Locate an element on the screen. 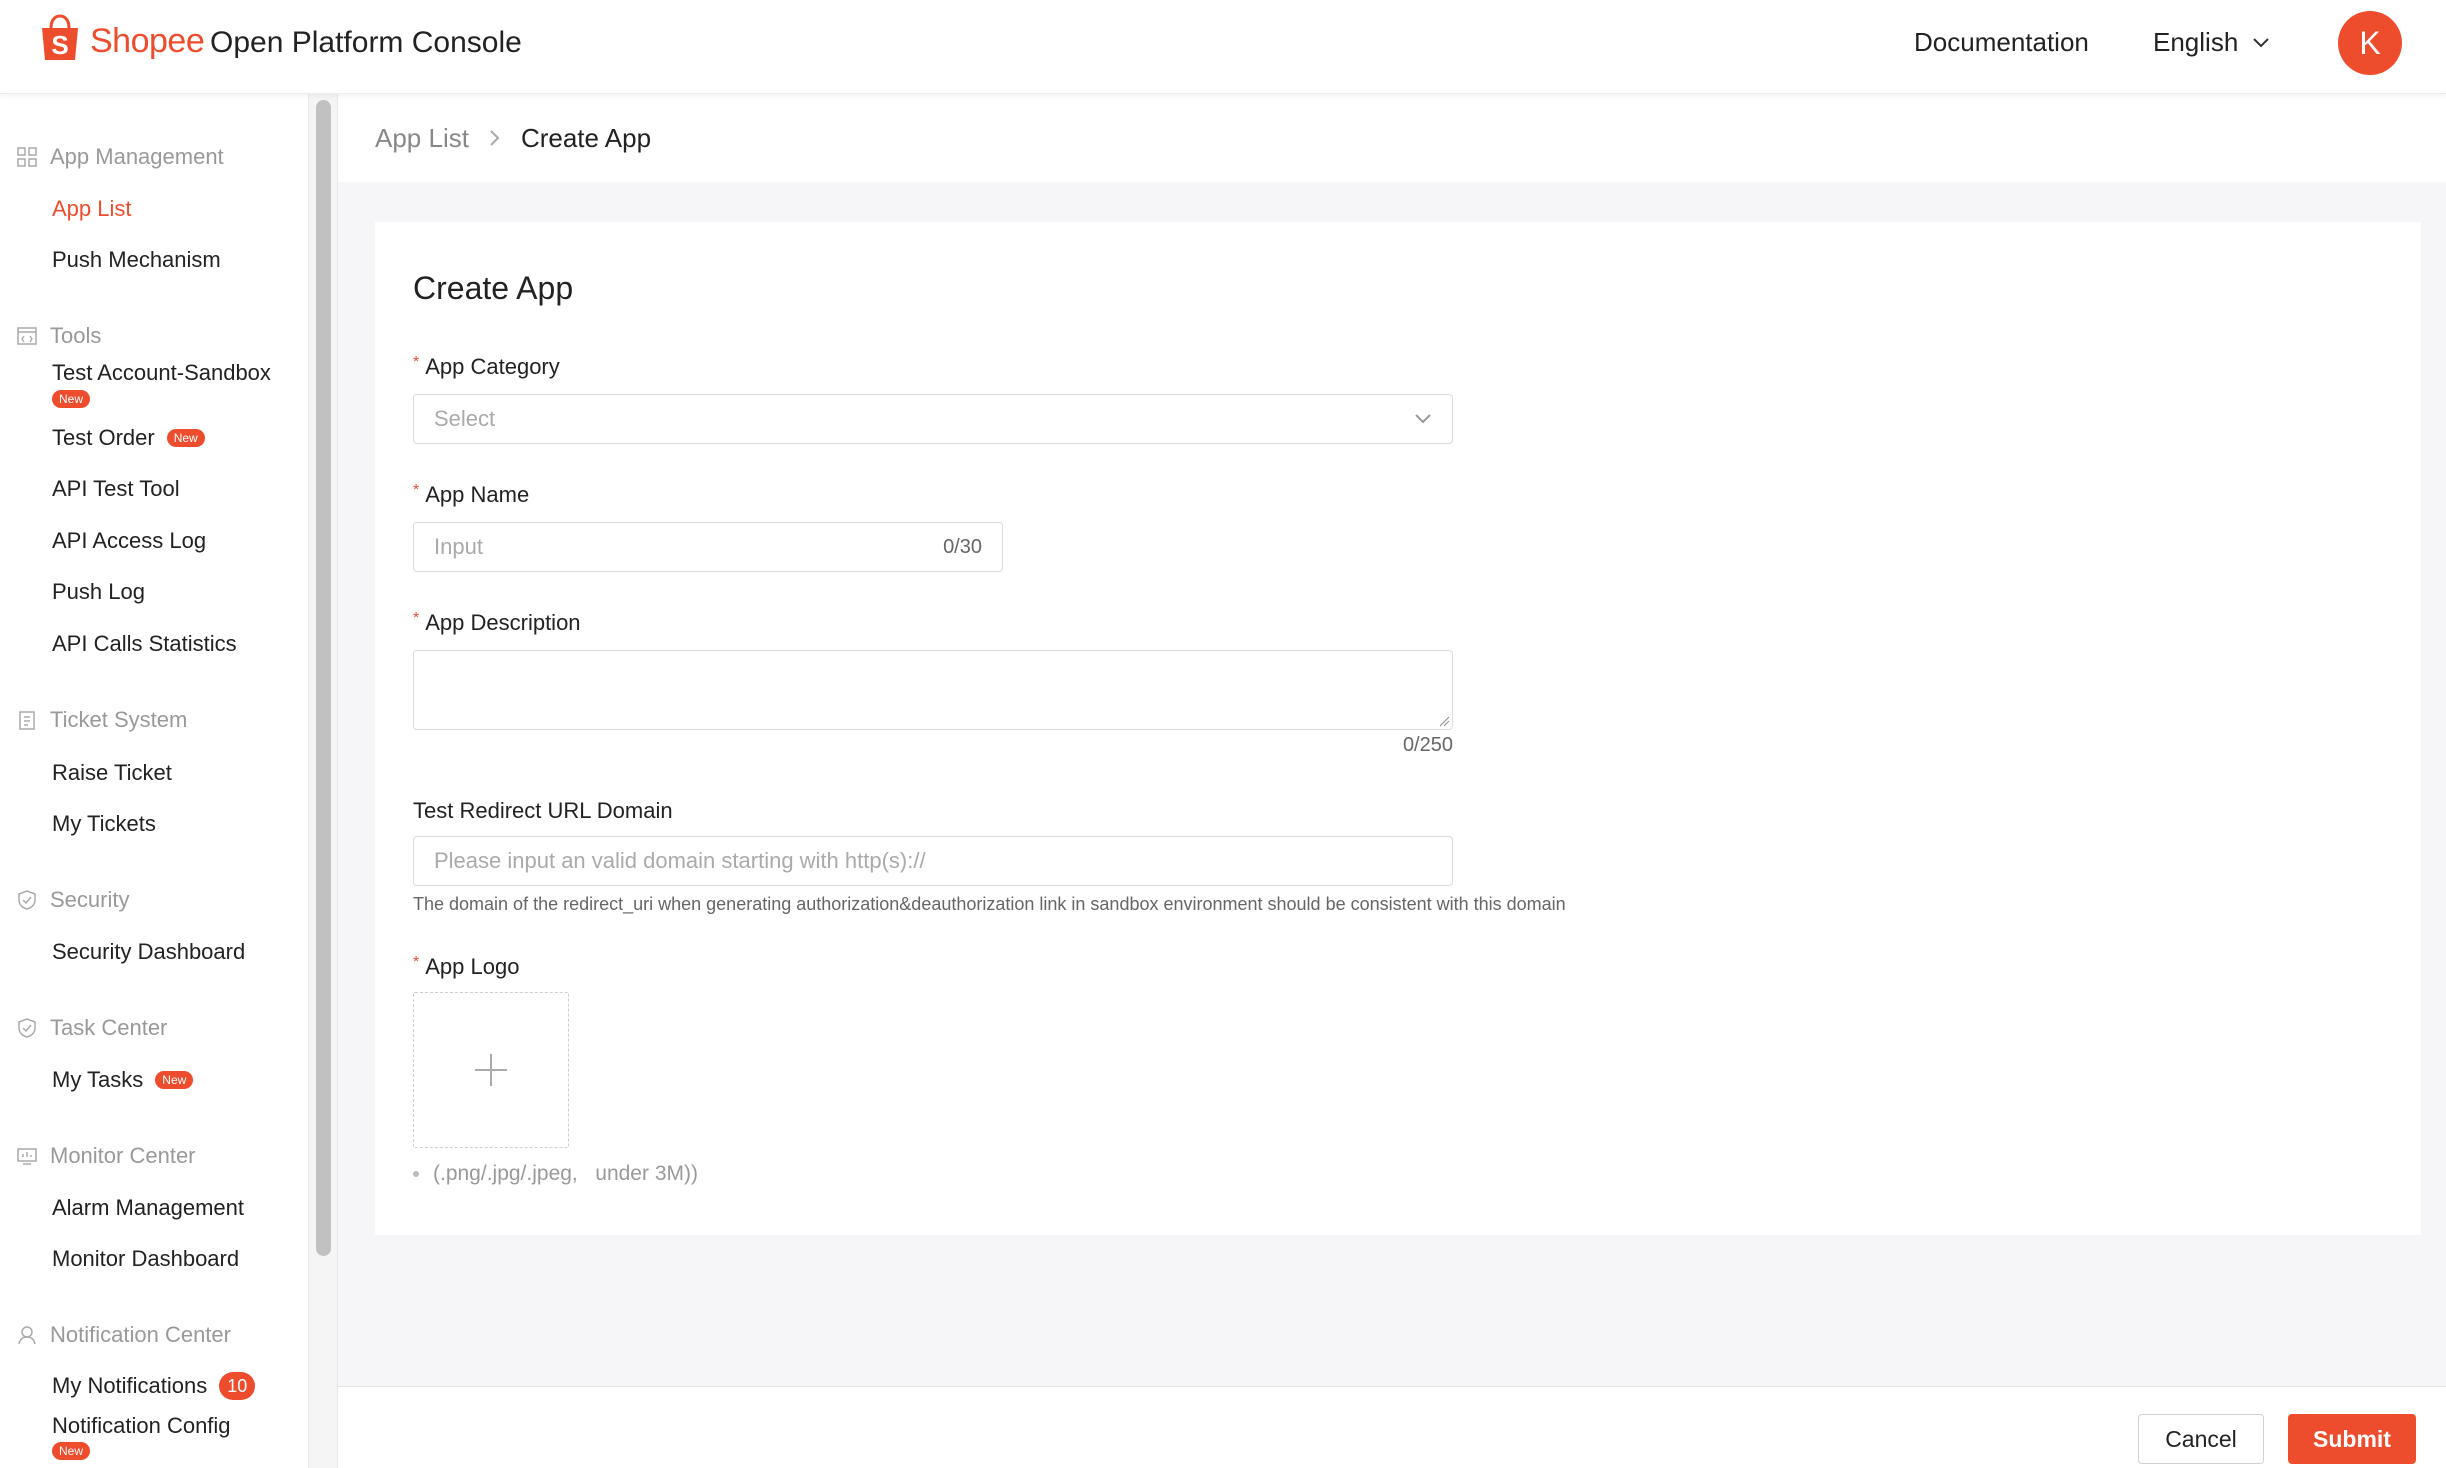  svg-text: S is located at coordinates (59, 45).